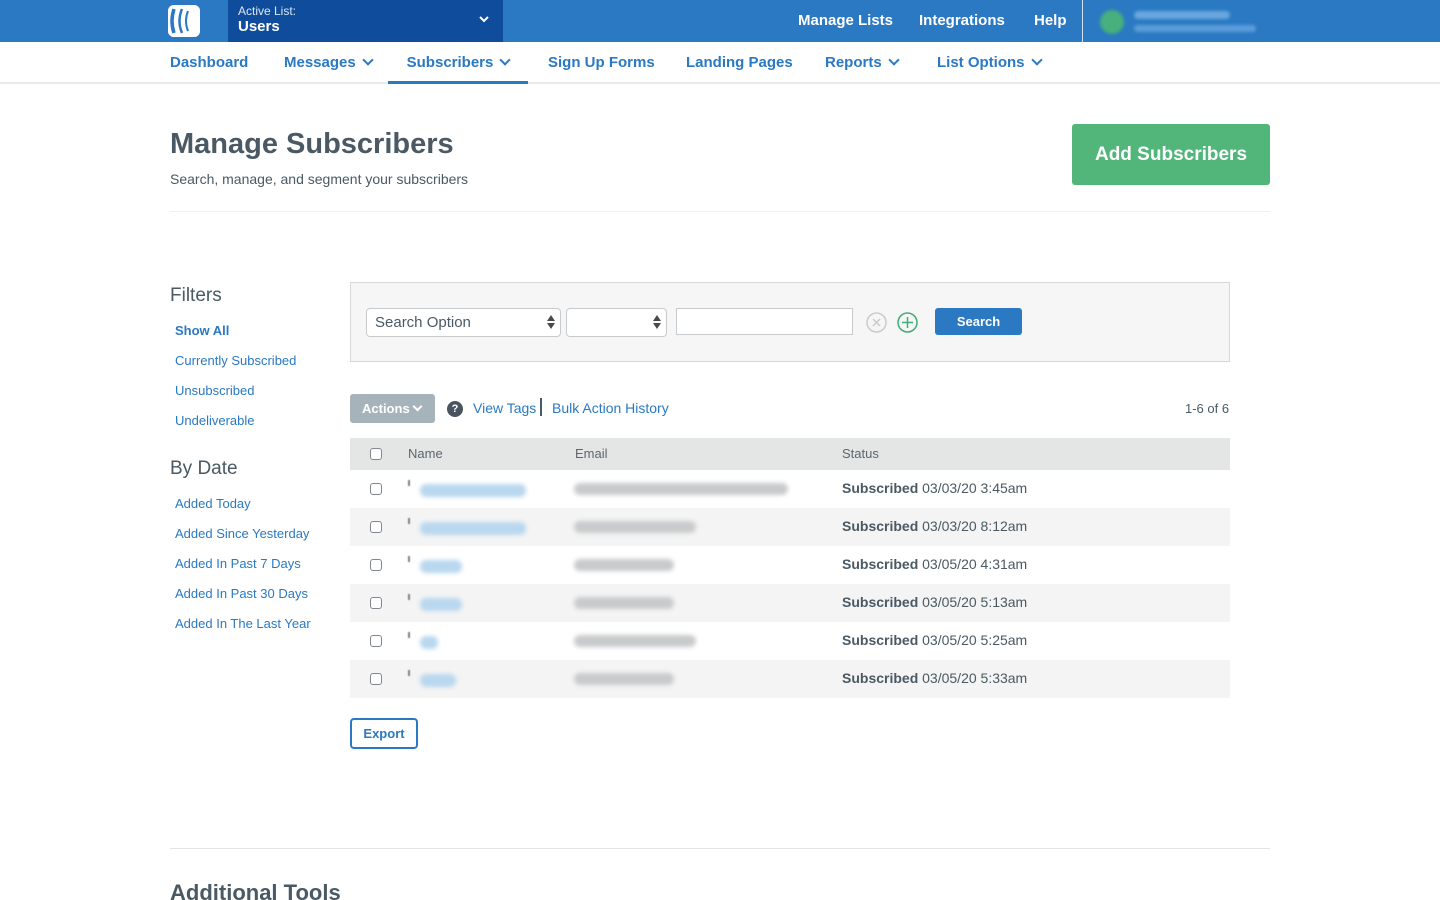 The width and height of the screenshot is (1440, 900). I want to click on active-list-selector: Active List: Users, so click(365, 21).